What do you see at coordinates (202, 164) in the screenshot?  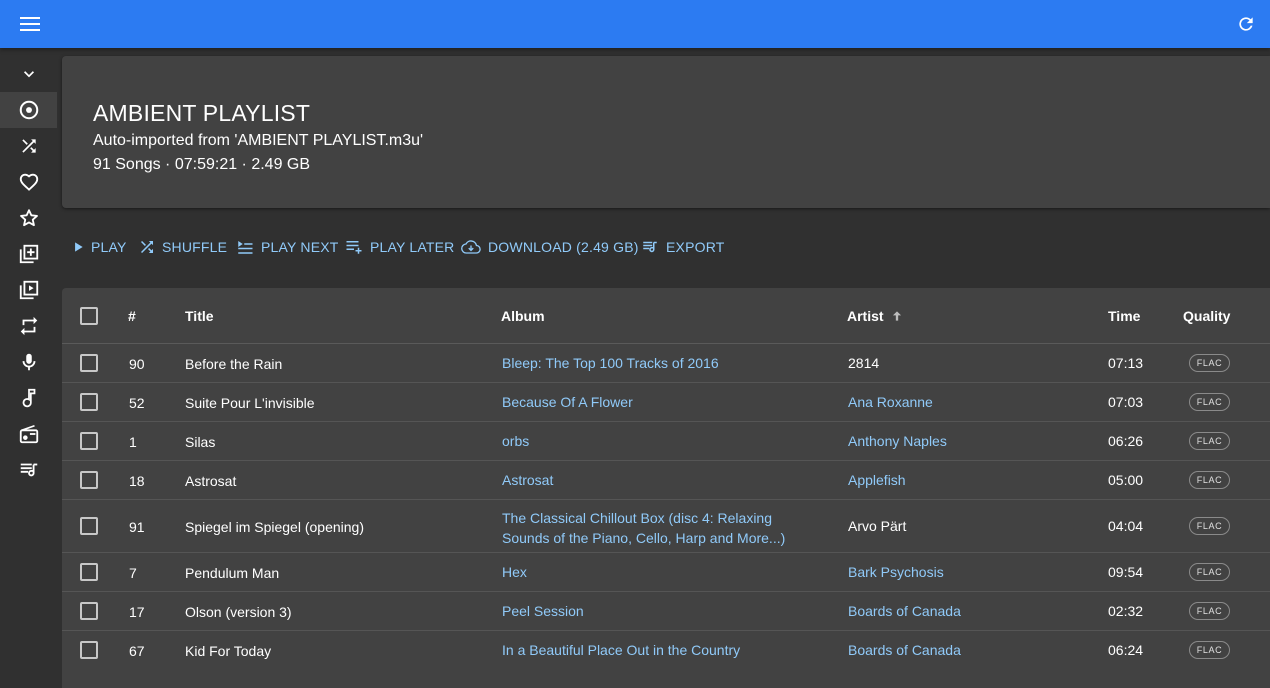 I see `playlist-stats: 91 Songs · 07:59:21 · 2.49 GB` at bounding box center [202, 164].